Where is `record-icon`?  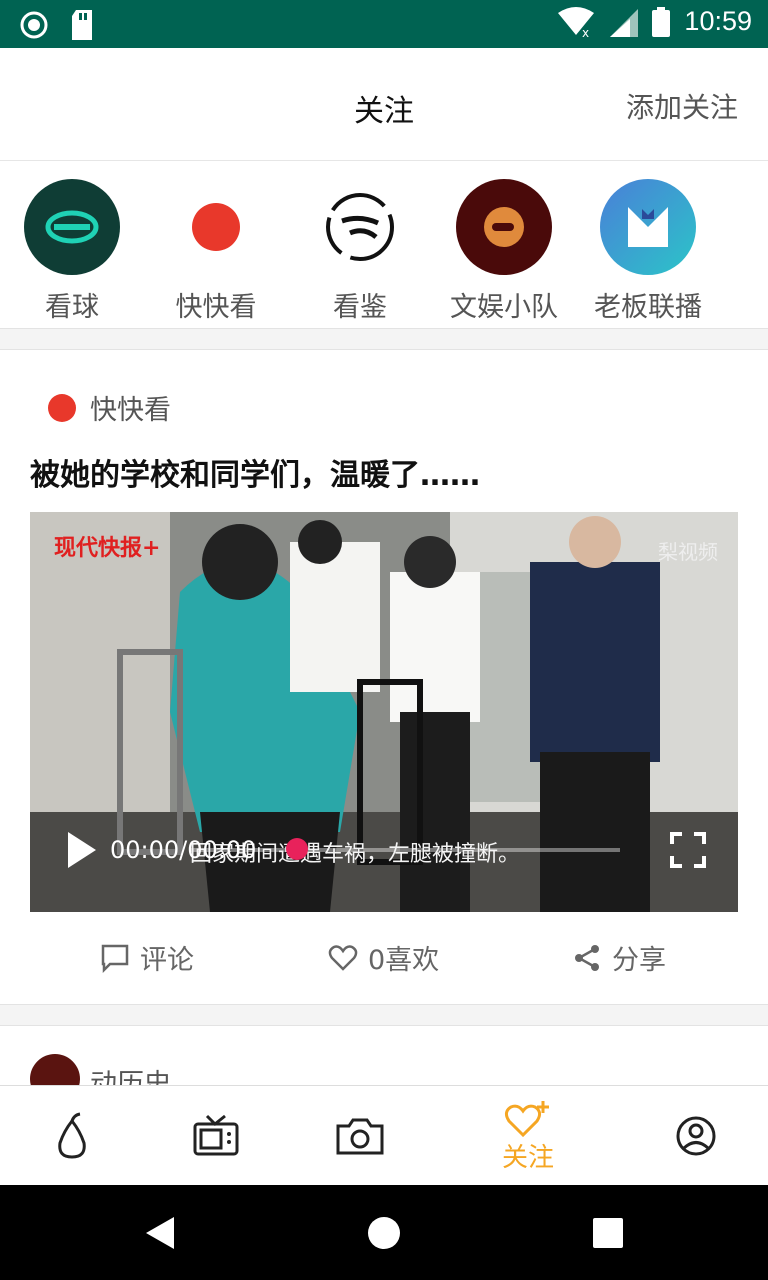
record-icon is located at coordinates (34, 25).